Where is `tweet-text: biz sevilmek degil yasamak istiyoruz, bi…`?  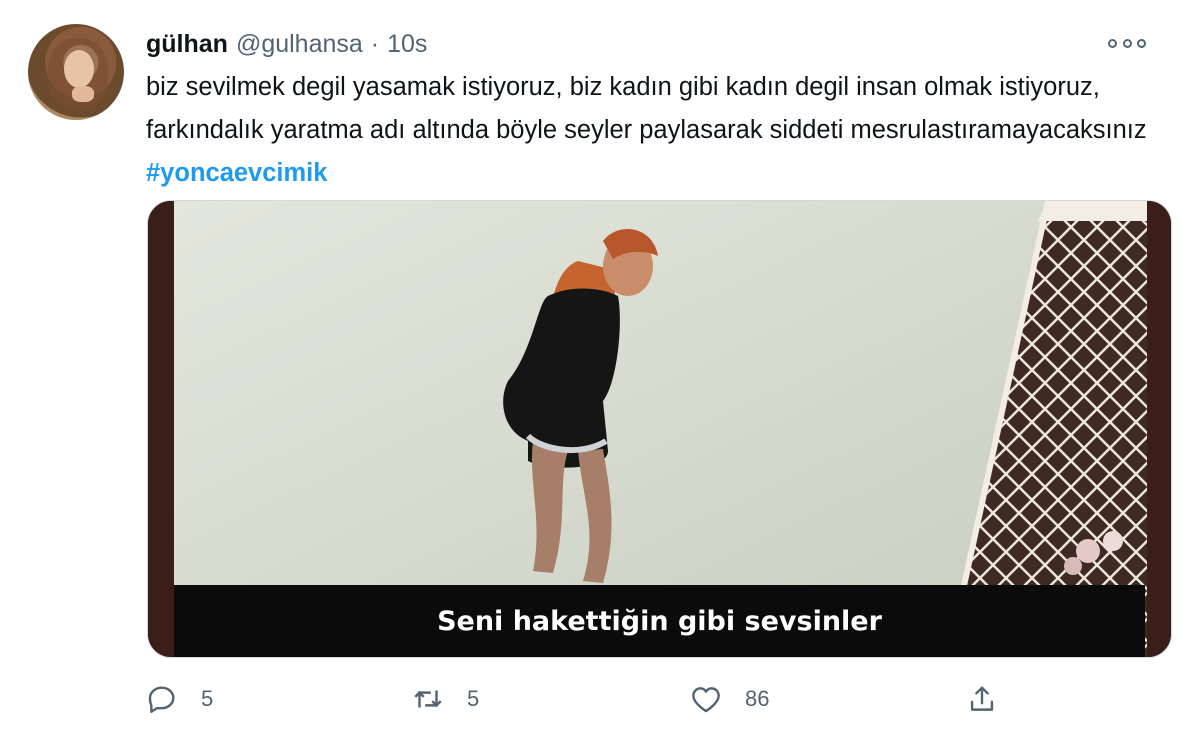 tweet-text: biz sevilmek degil yasamak istiyoruz, bi… is located at coordinates (661, 130).